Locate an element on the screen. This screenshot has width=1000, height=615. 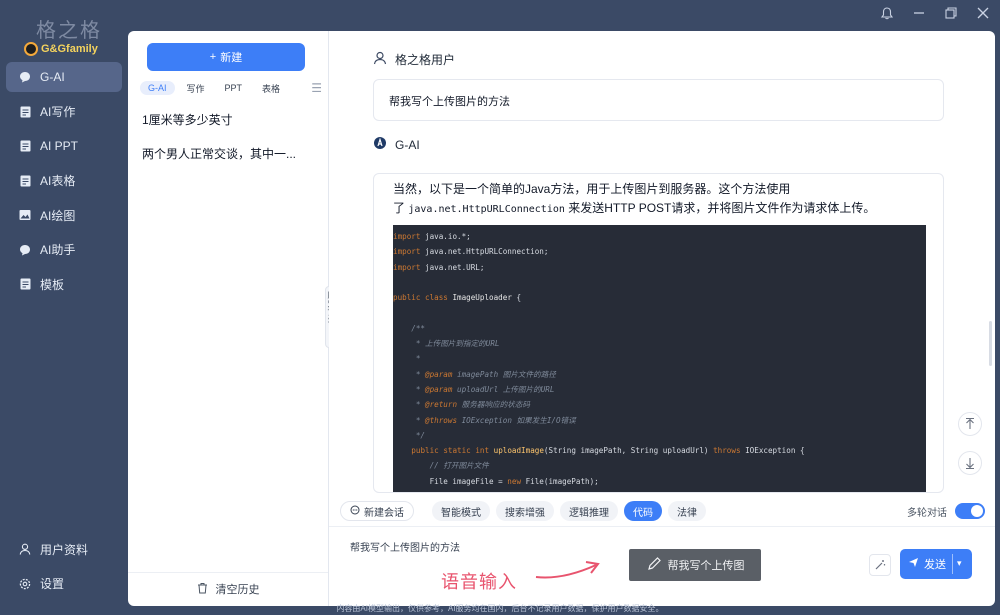
ai-logo-icon is located at coordinates (380, 144).